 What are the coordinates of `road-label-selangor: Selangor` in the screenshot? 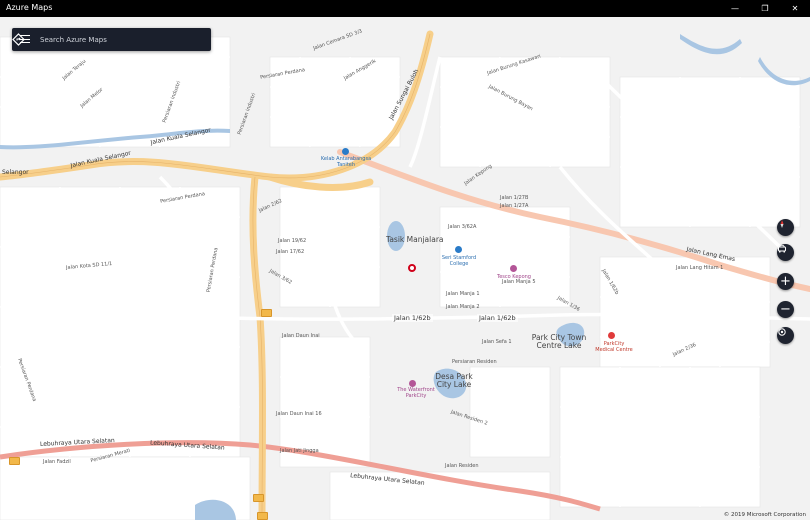 It's located at (15, 172).